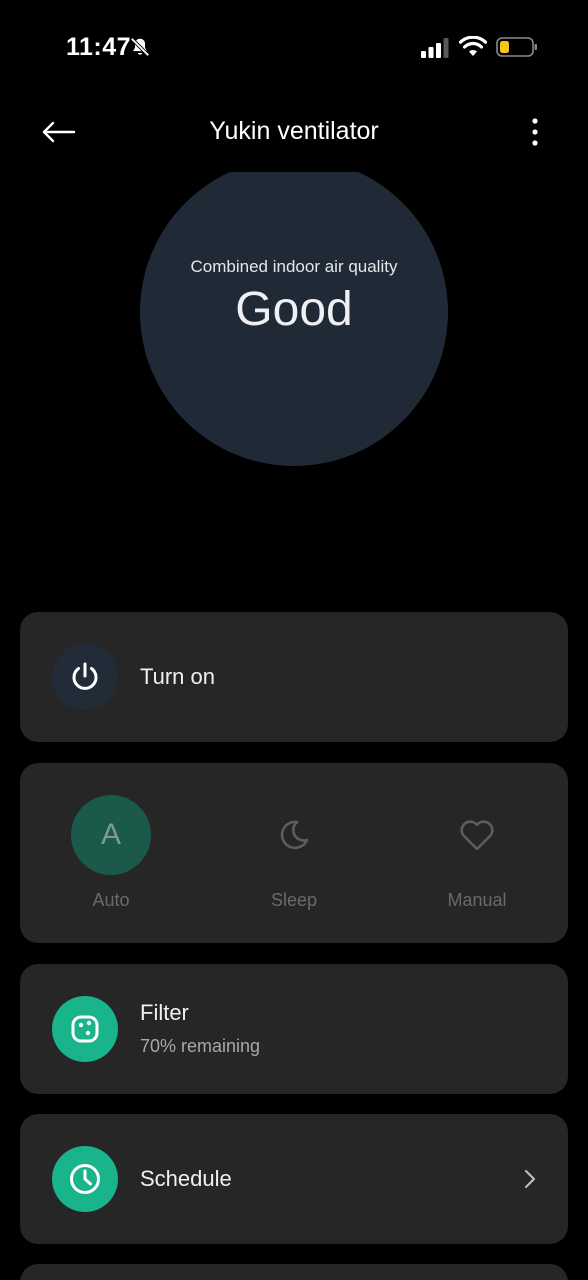 This screenshot has height=1280, width=588. I want to click on auto-mode-icon: A, so click(111, 835).